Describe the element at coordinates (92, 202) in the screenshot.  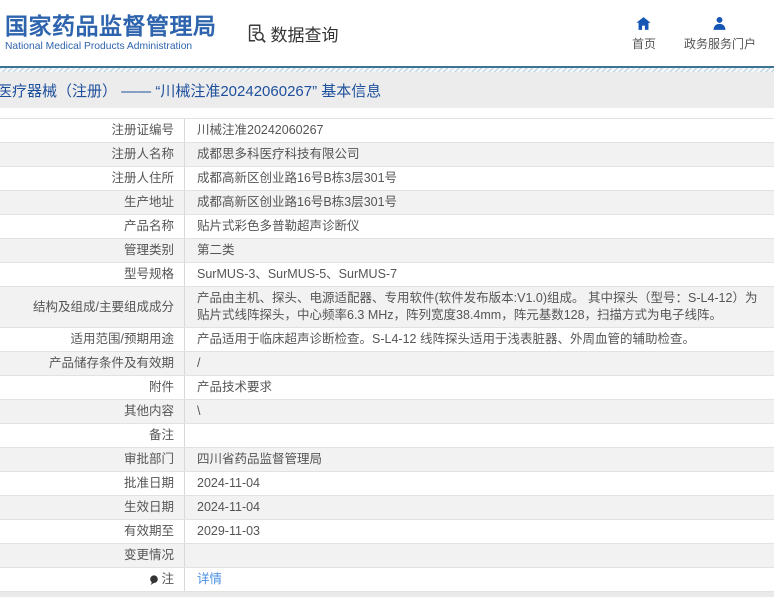
I see `field-label: 生产地址` at that location.